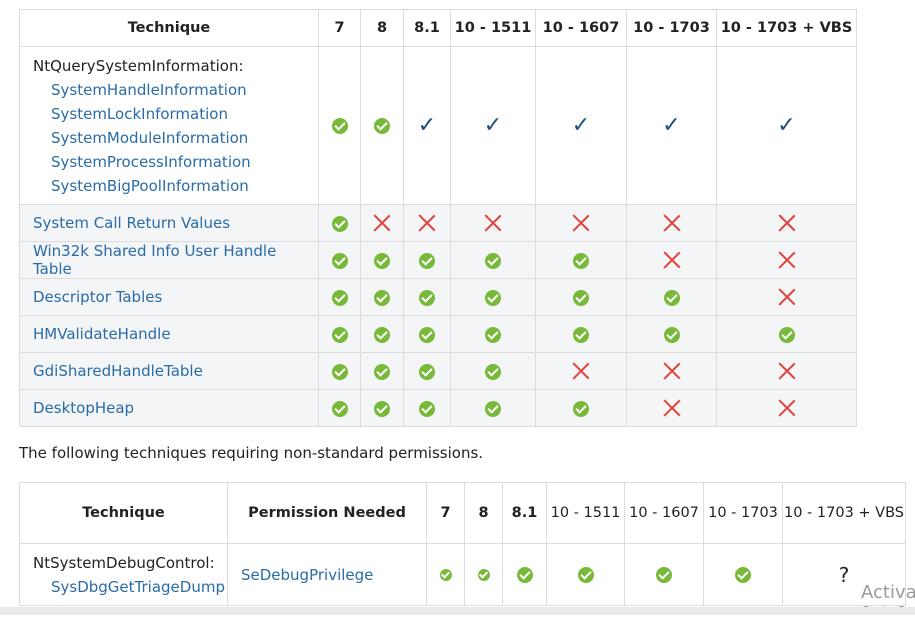  What do you see at coordinates (427, 28) in the screenshot?
I see `column-header: 8.1` at bounding box center [427, 28].